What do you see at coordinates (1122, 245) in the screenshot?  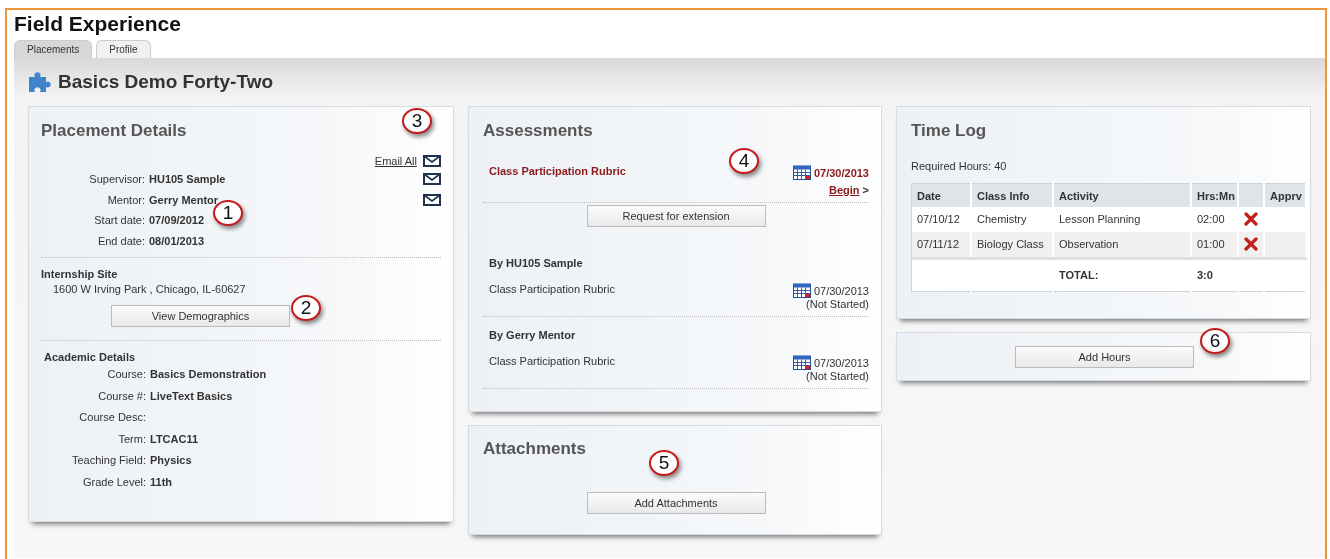 I see `table-cell: Observation` at bounding box center [1122, 245].